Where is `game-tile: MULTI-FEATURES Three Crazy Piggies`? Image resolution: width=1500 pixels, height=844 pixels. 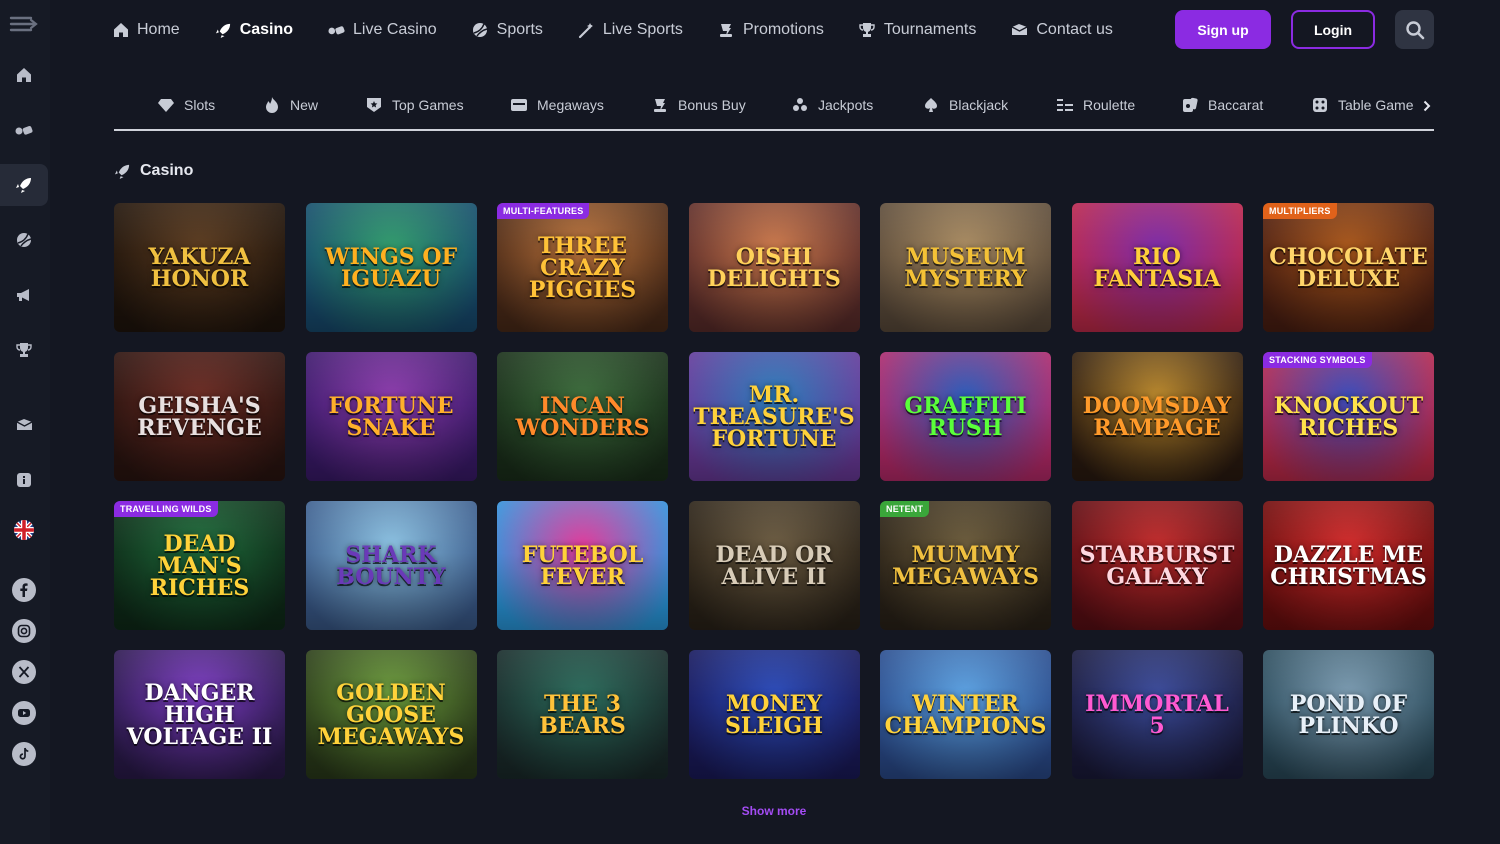 game-tile: MULTI-FEATURES Three Crazy Piggies is located at coordinates (582, 267).